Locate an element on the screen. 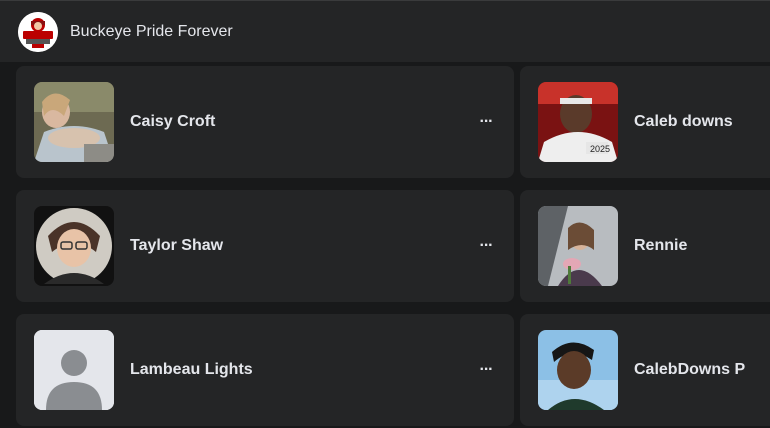 This screenshot has width=770, height=428. default-avatar-icon is located at coordinates (74, 370).